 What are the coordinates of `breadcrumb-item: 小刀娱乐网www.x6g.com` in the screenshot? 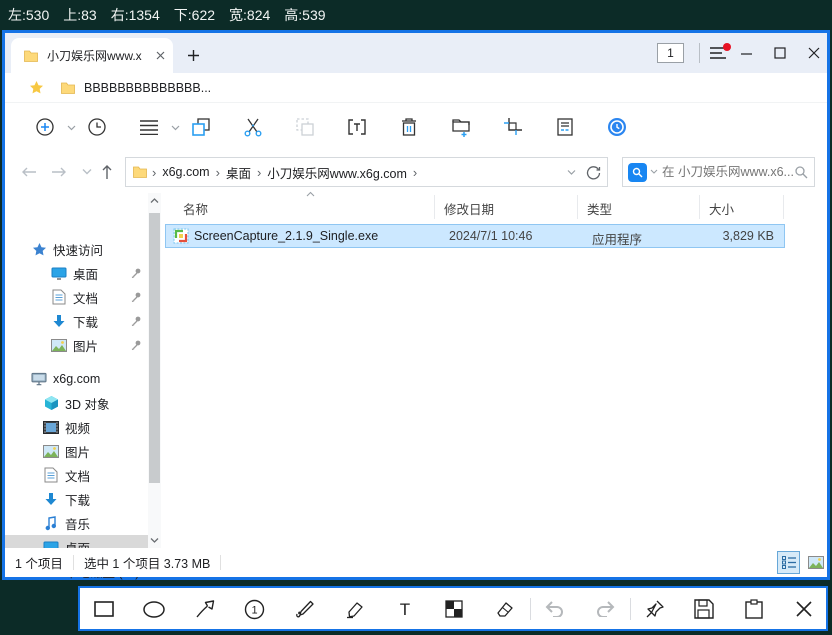 It's located at (337, 172).